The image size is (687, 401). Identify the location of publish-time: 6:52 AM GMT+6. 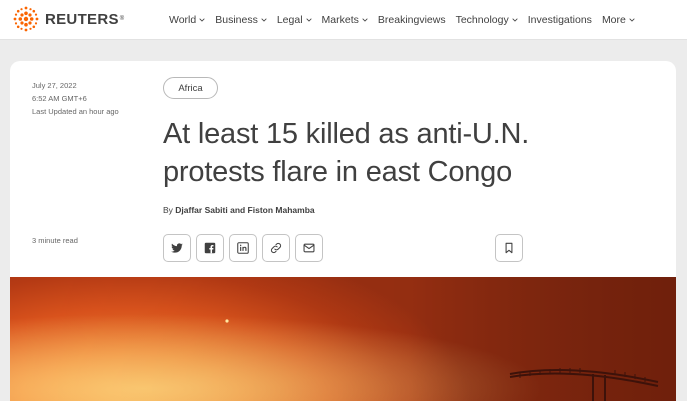
(59, 98).